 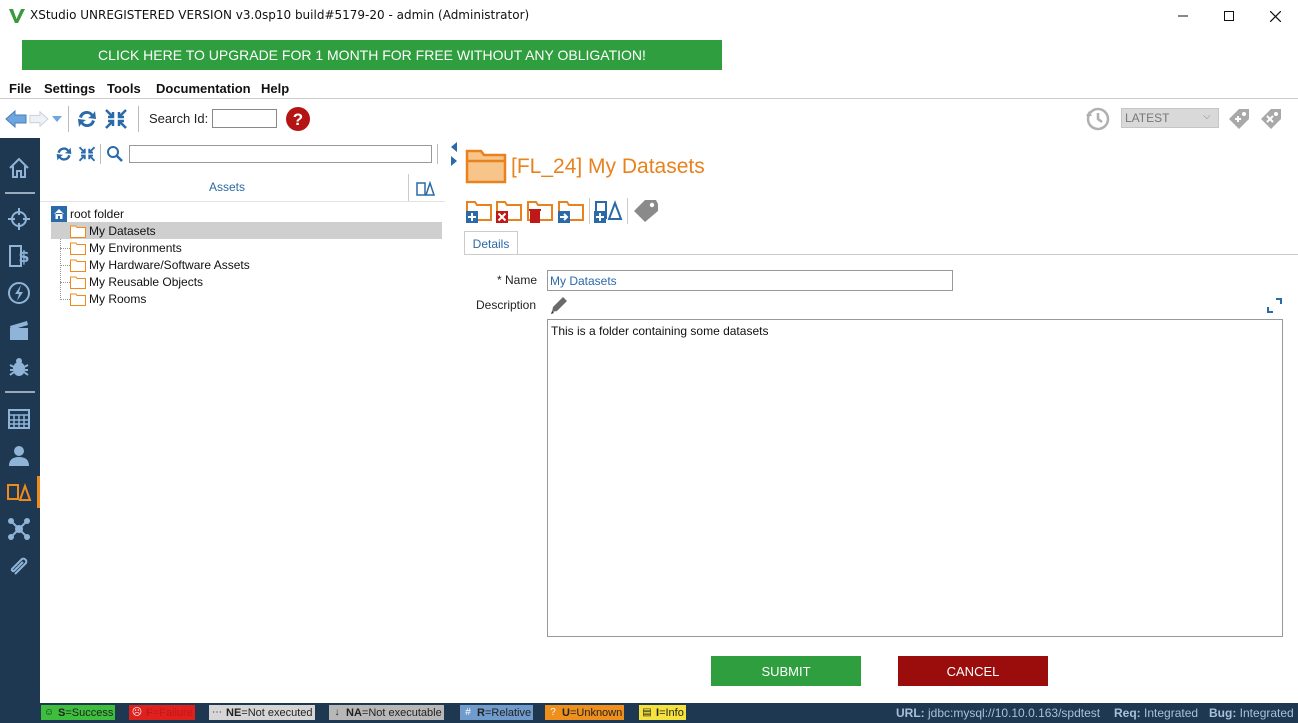 What do you see at coordinates (19, 367) in the screenshot?
I see `bug-icon` at bounding box center [19, 367].